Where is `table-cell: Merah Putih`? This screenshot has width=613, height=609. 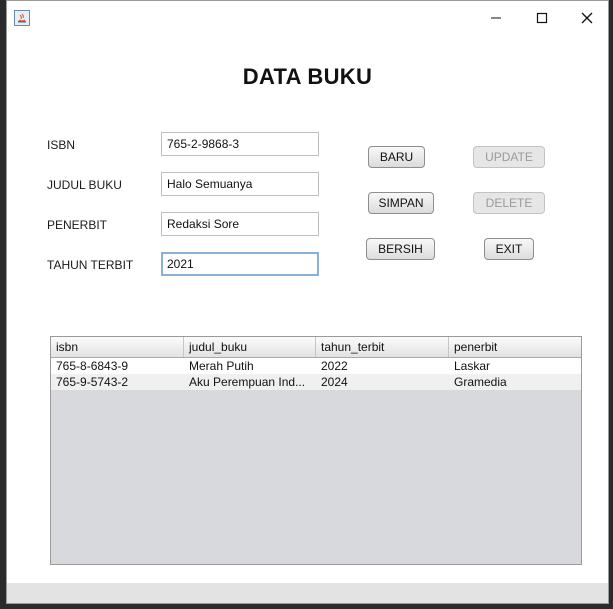 table-cell: Merah Putih is located at coordinates (221, 366).